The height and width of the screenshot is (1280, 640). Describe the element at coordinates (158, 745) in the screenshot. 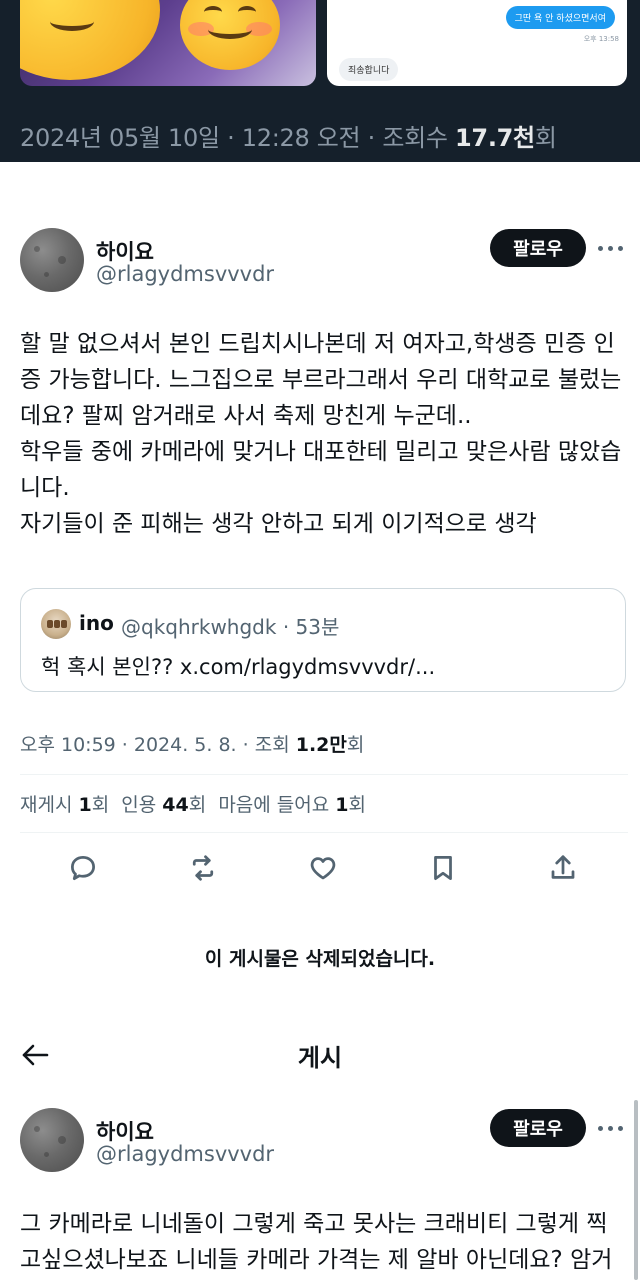

I see `timestamp-text: 오후 10:59 · 2024. 5. 8. · 조회` at that location.